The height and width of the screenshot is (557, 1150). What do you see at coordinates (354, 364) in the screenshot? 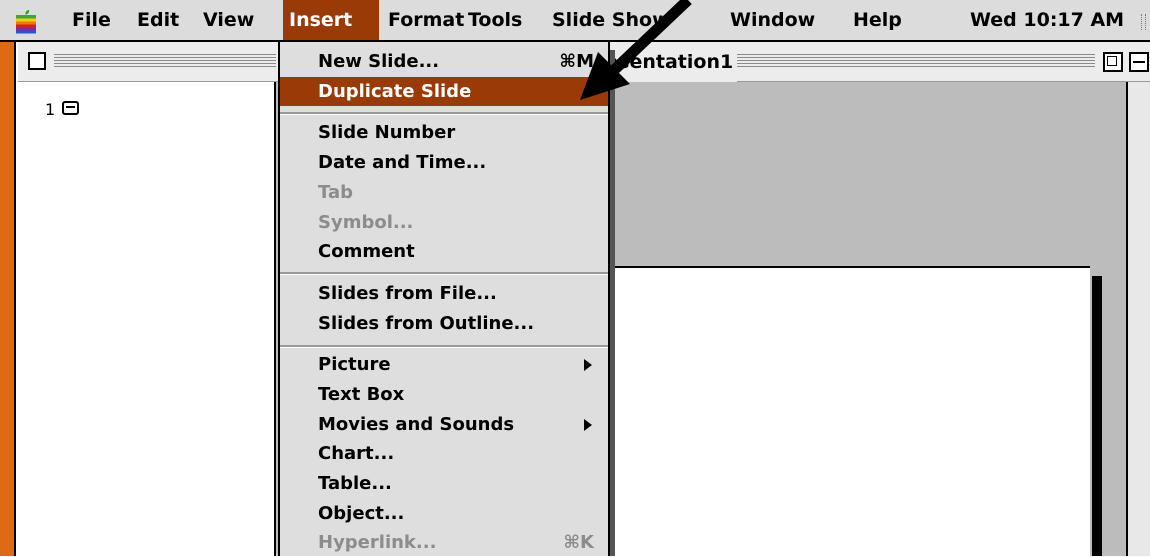
I see `menu-item-label: Picture` at bounding box center [354, 364].